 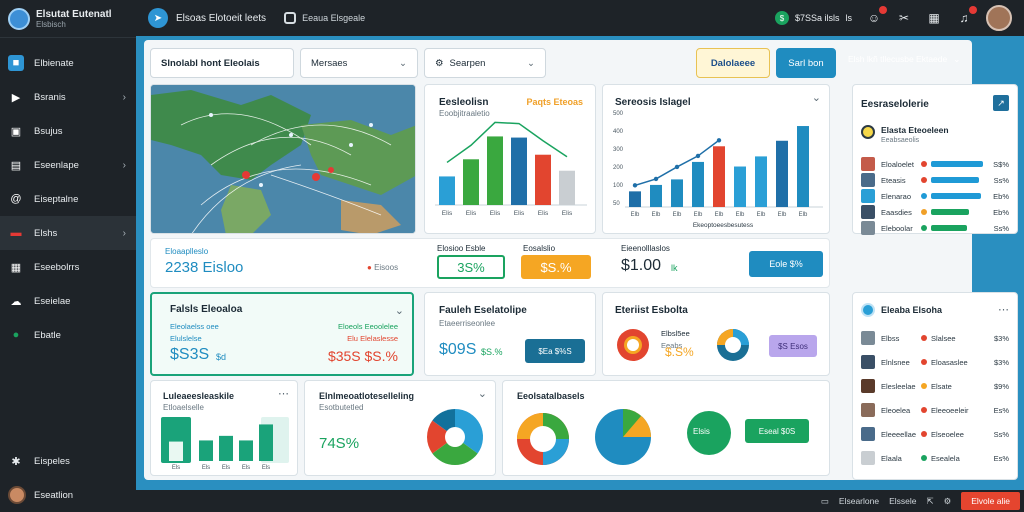 What do you see at coordinates (556, 267) in the screenshot?
I see `stat-box-orange: $S.%` at bounding box center [556, 267].